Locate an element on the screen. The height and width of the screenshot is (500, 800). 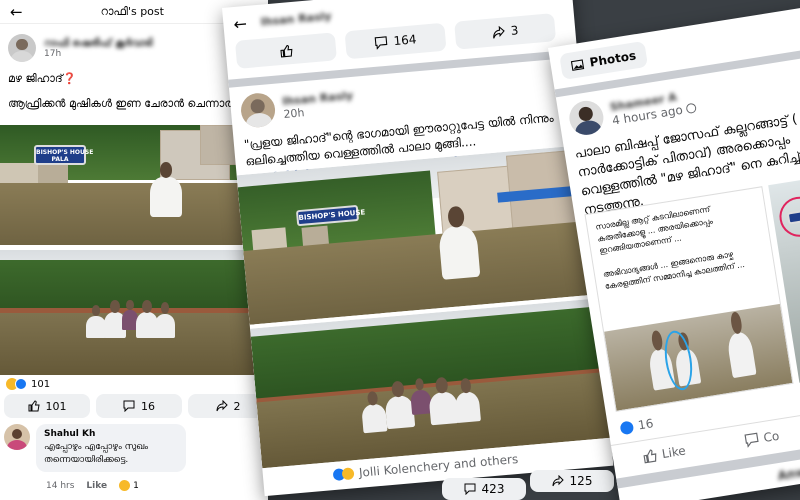
sign-title: BISHOP'S HOUSE is located at coordinates (65, 152).